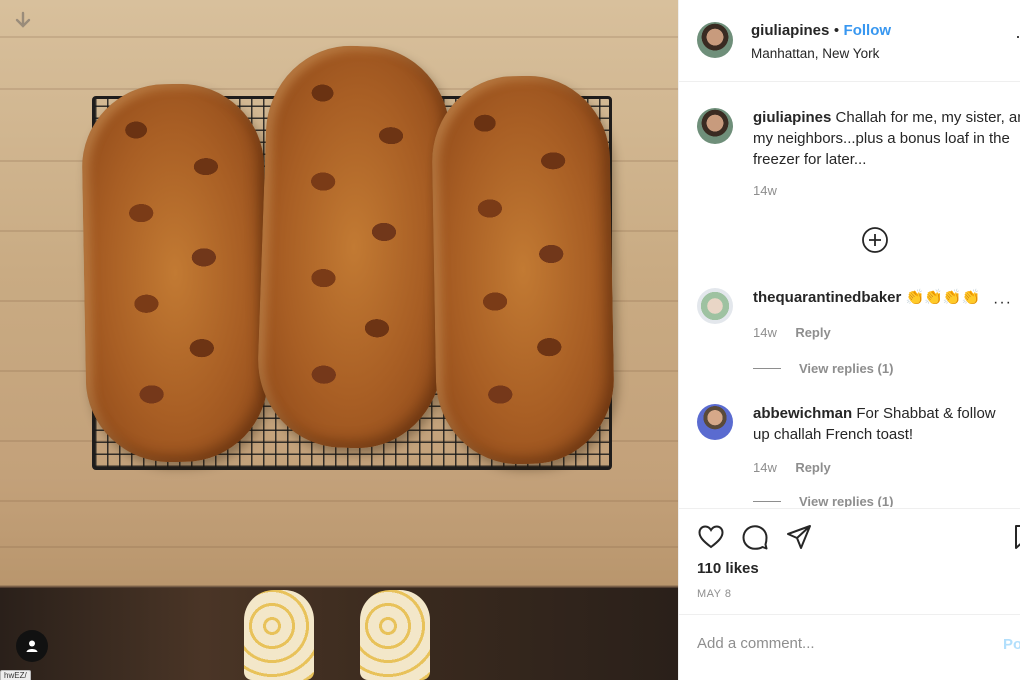  I want to click on download-icon, so click(23, 21).